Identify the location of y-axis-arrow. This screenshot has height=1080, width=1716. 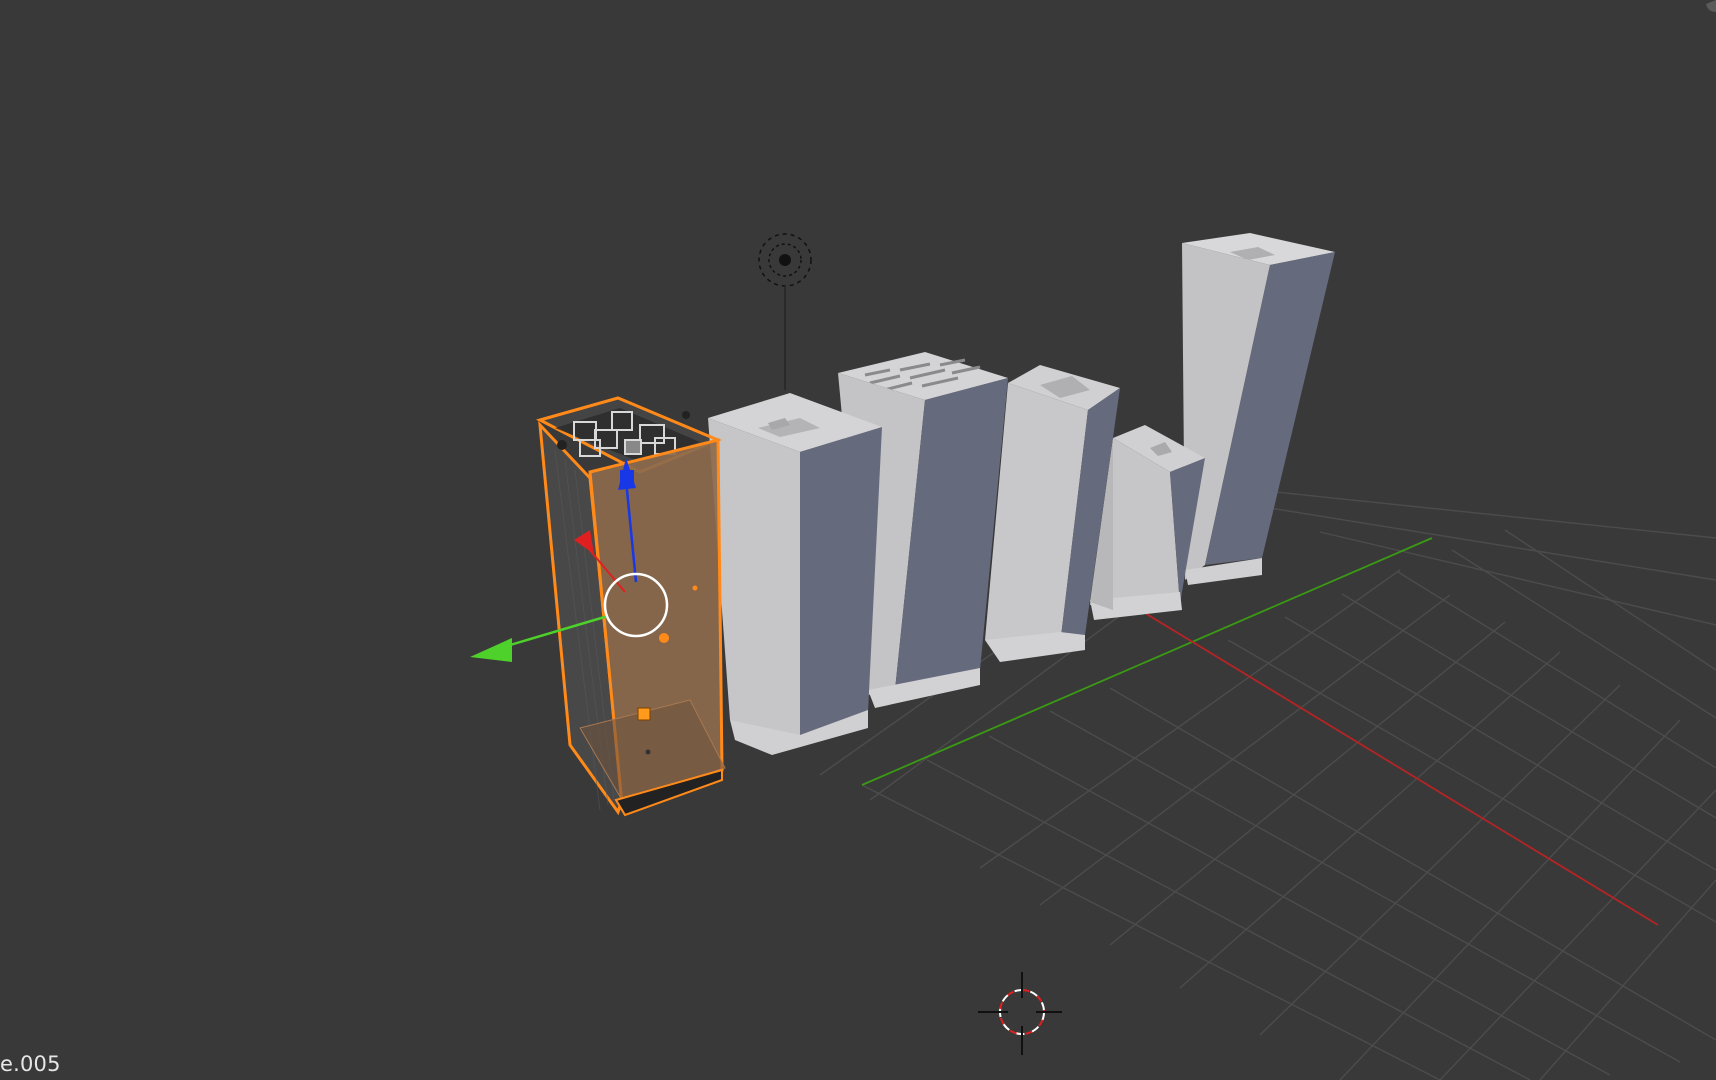
(491, 650).